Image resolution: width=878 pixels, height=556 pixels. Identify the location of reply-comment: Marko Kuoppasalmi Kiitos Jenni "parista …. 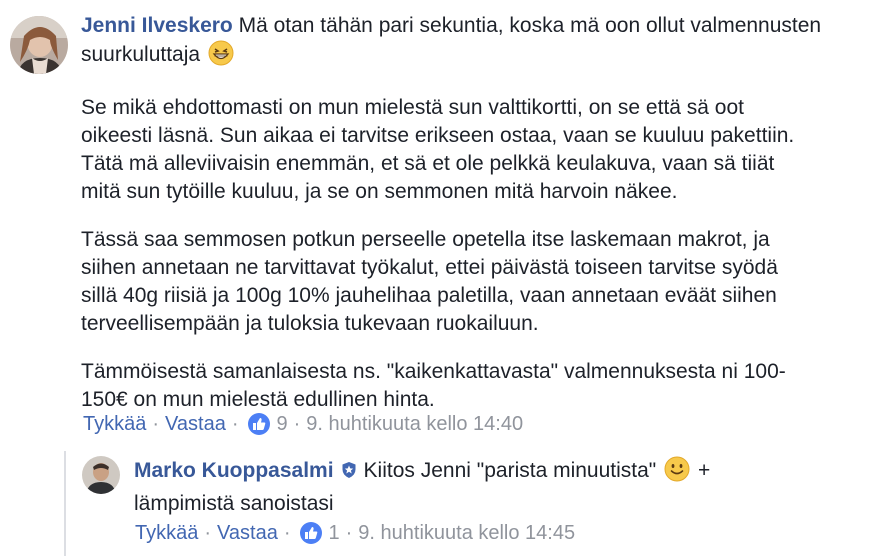
(499, 487).